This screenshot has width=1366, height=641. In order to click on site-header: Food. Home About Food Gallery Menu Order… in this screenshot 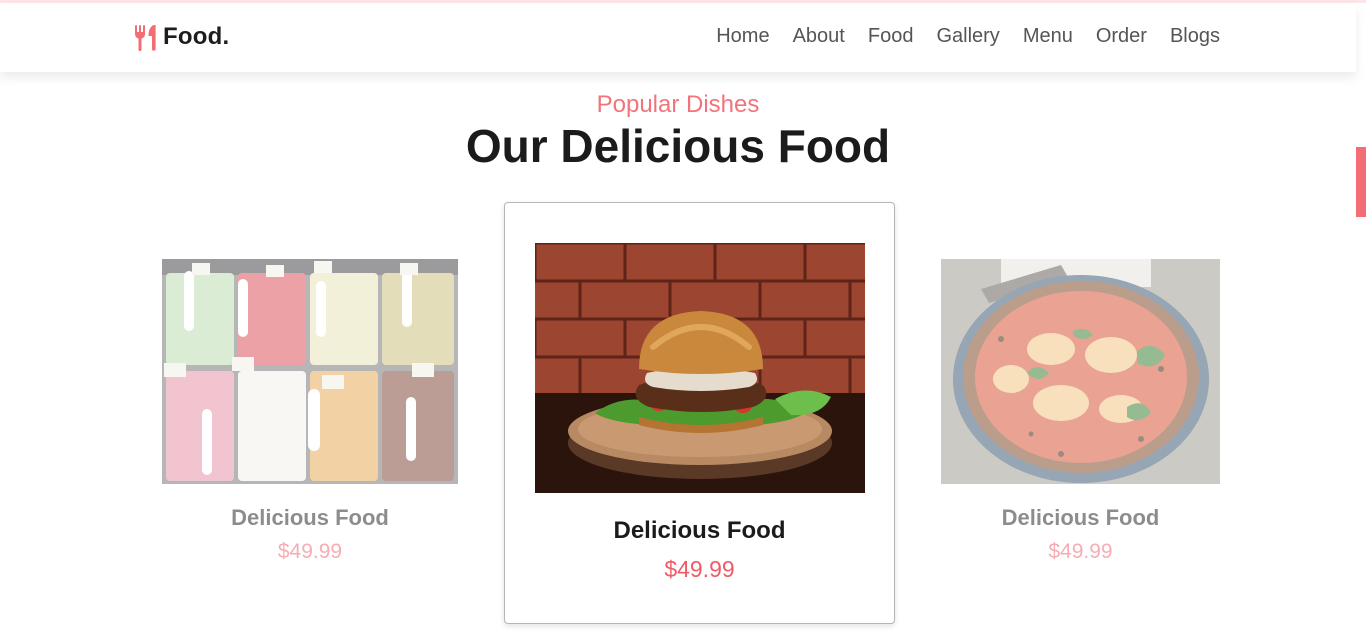, I will do `click(678, 37)`.